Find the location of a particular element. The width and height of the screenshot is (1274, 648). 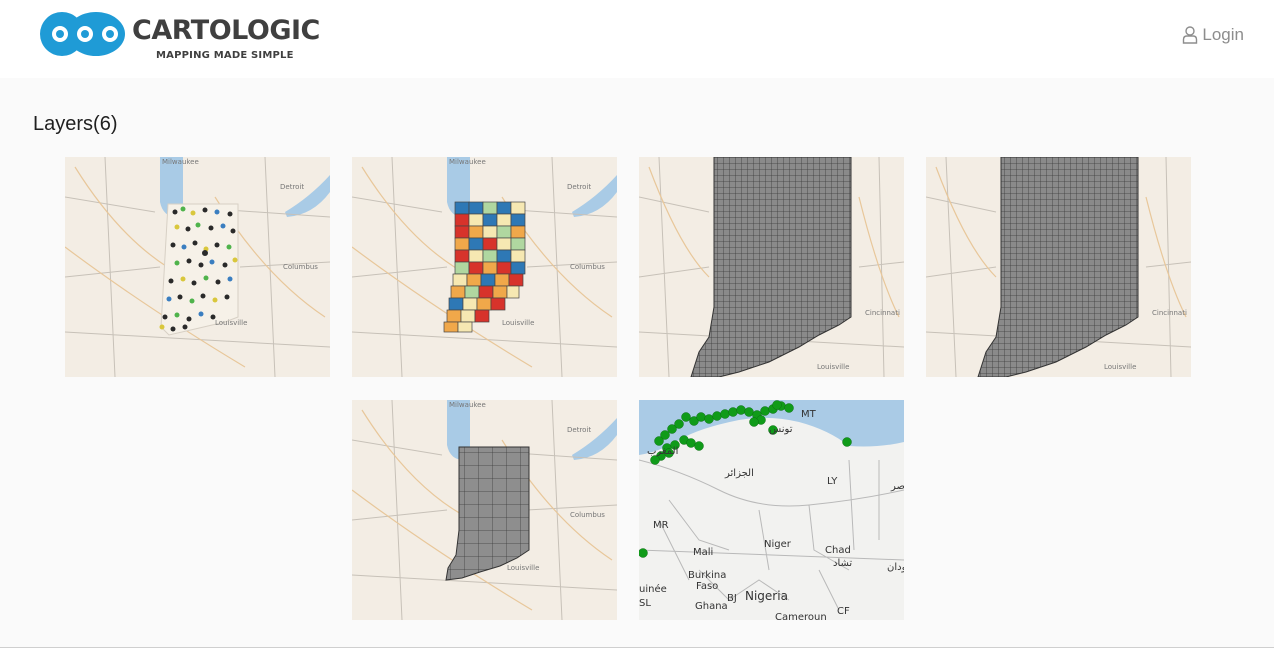

login-button: Login is located at coordinates (1213, 35).